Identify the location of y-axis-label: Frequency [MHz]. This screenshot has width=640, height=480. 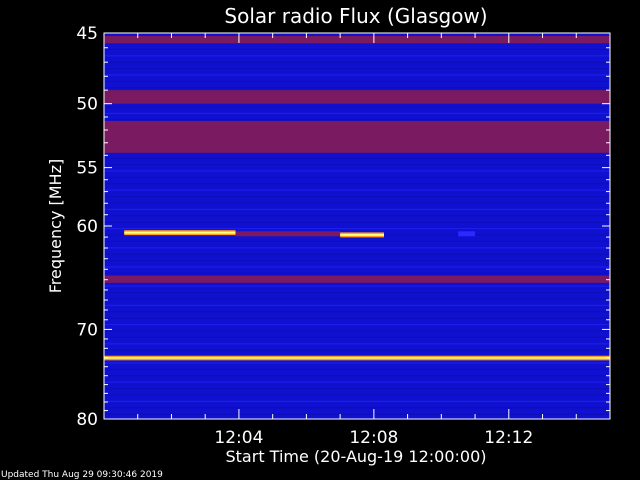
(55, 226).